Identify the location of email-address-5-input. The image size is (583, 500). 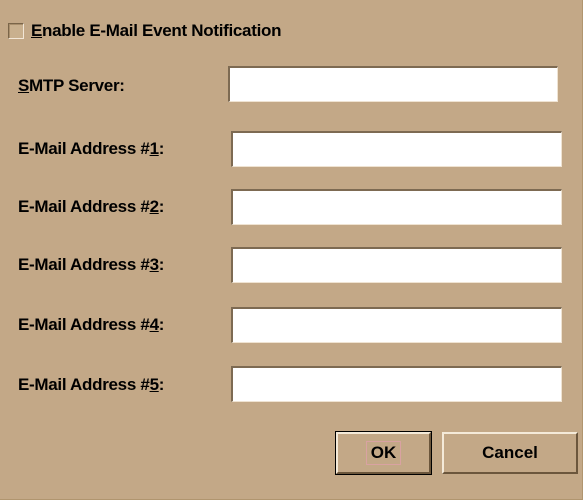
(396, 384).